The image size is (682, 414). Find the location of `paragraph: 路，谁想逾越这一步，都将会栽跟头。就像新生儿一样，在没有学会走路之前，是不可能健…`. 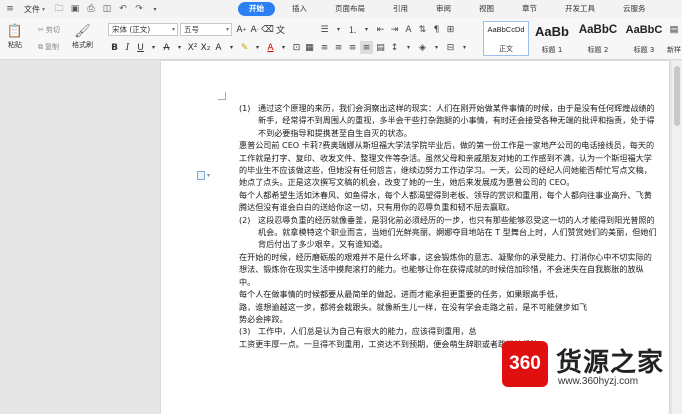

paragraph: 路，谁想逾越这一步，都将会栽跟头。就像新生儿一样，在没有学会走路之前，是不可能健… is located at coordinates (413, 306).